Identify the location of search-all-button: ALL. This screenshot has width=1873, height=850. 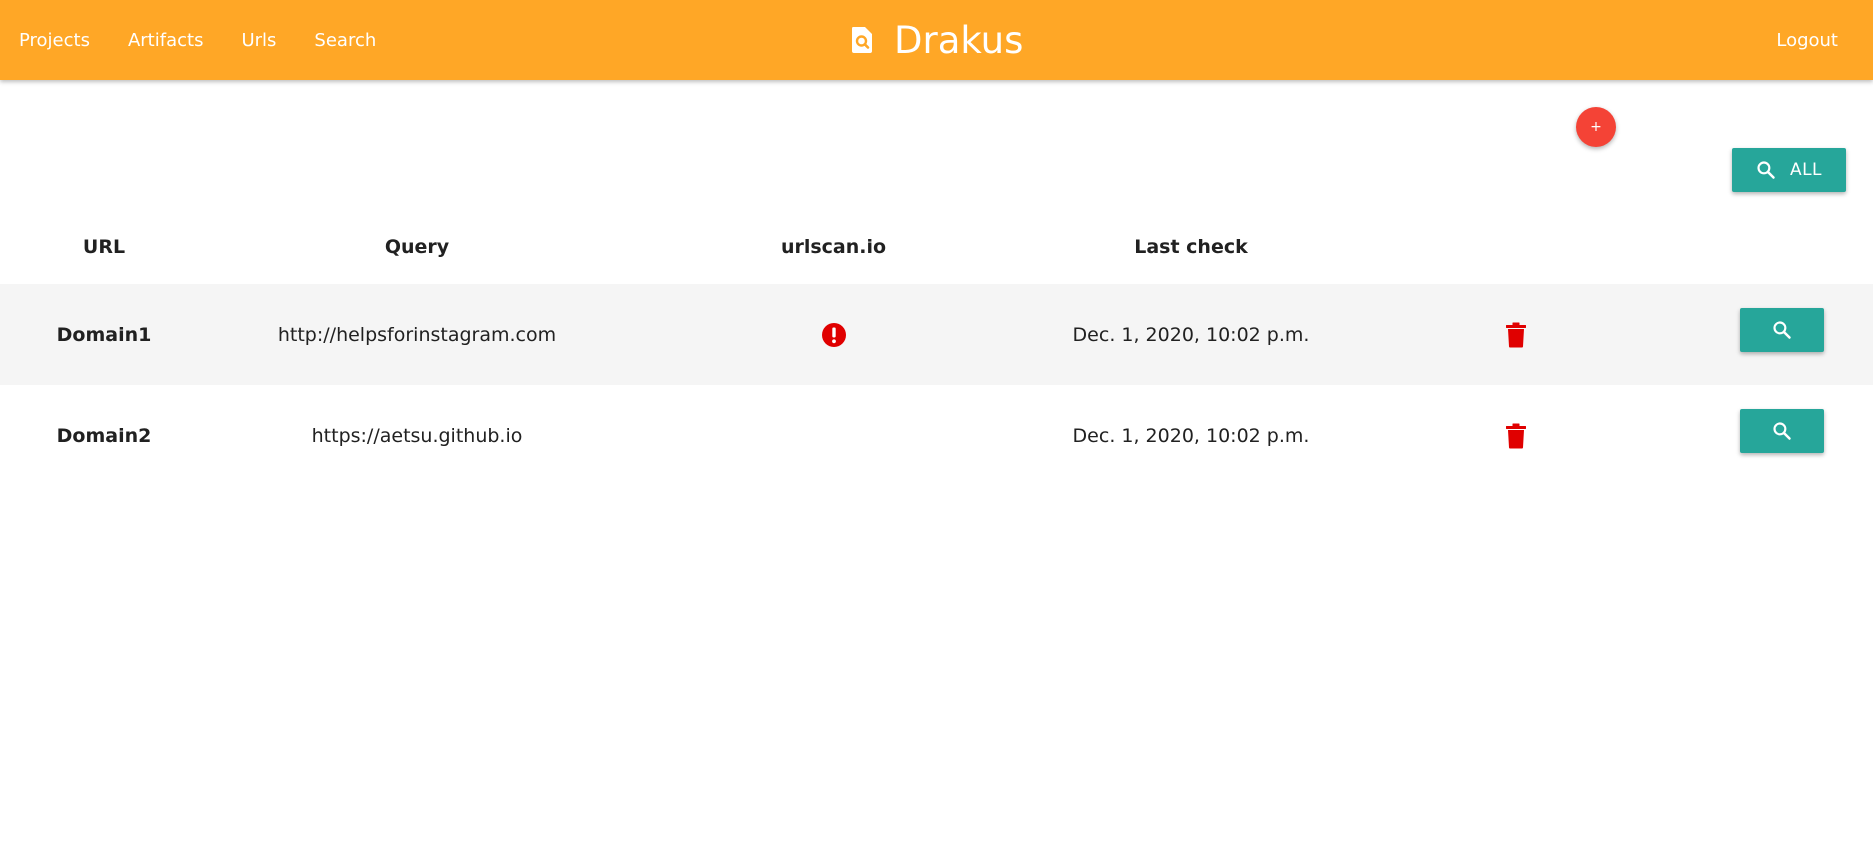
(1789, 170).